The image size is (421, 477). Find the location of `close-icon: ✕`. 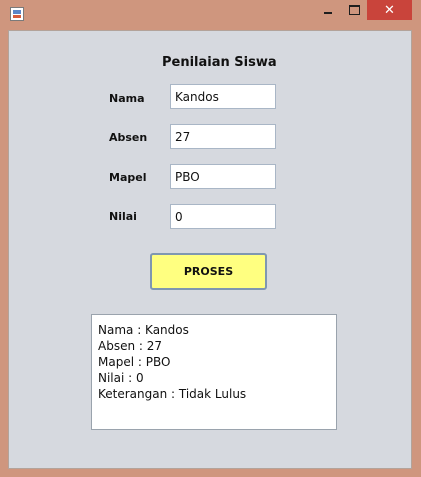

close-icon: ✕ is located at coordinates (389, 10).